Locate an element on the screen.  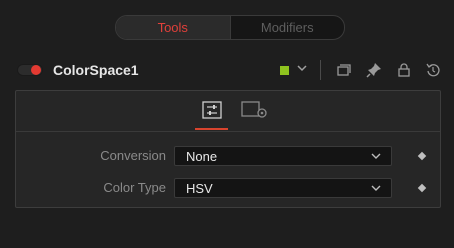
active-tab-indicator is located at coordinates (211, 129).